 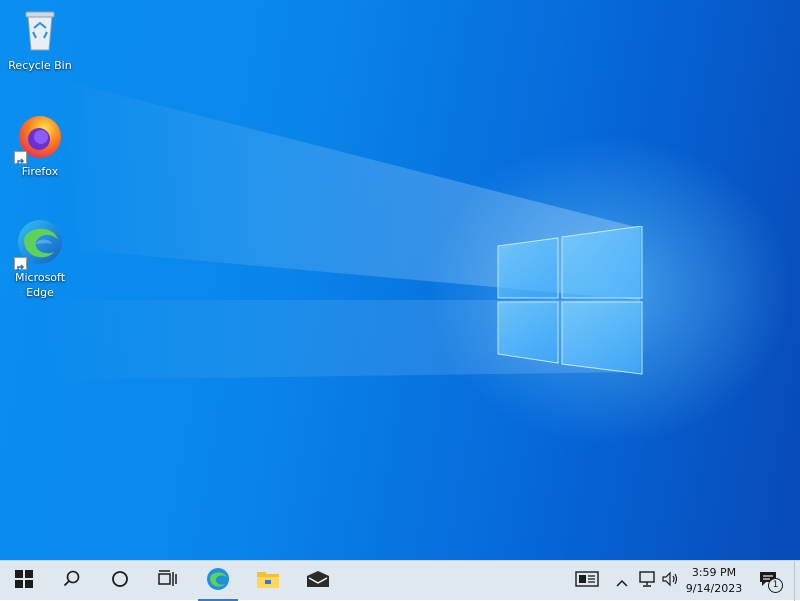 I want to click on news-and-interests-button, so click(x=587, y=581).